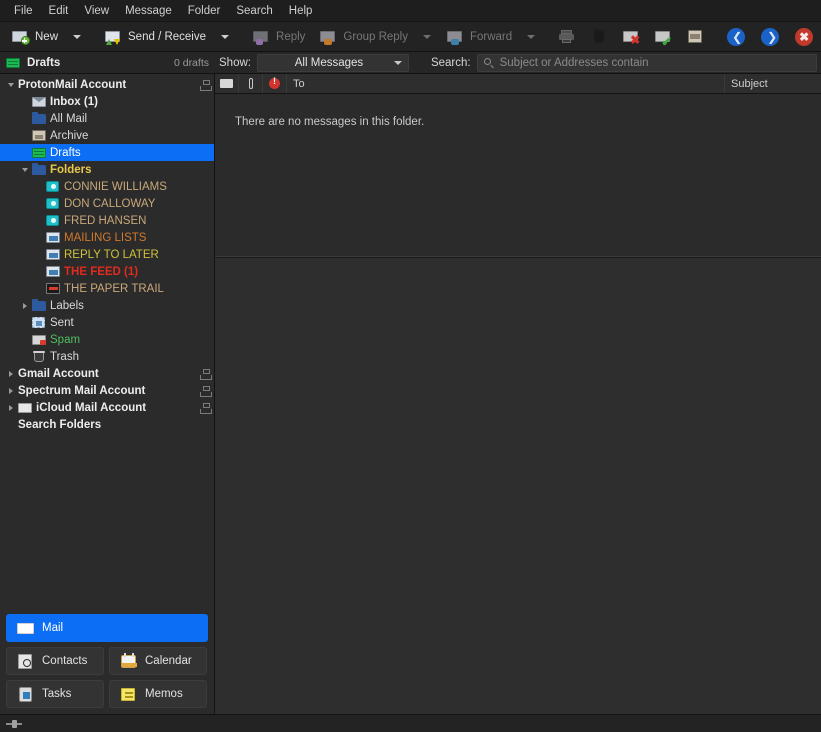 Image resolution: width=821 pixels, height=732 pixels. Describe the element at coordinates (107, 186) in the screenshot. I see `sidebar-item-connie-williams: CONNIE WILLIAMS` at that location.